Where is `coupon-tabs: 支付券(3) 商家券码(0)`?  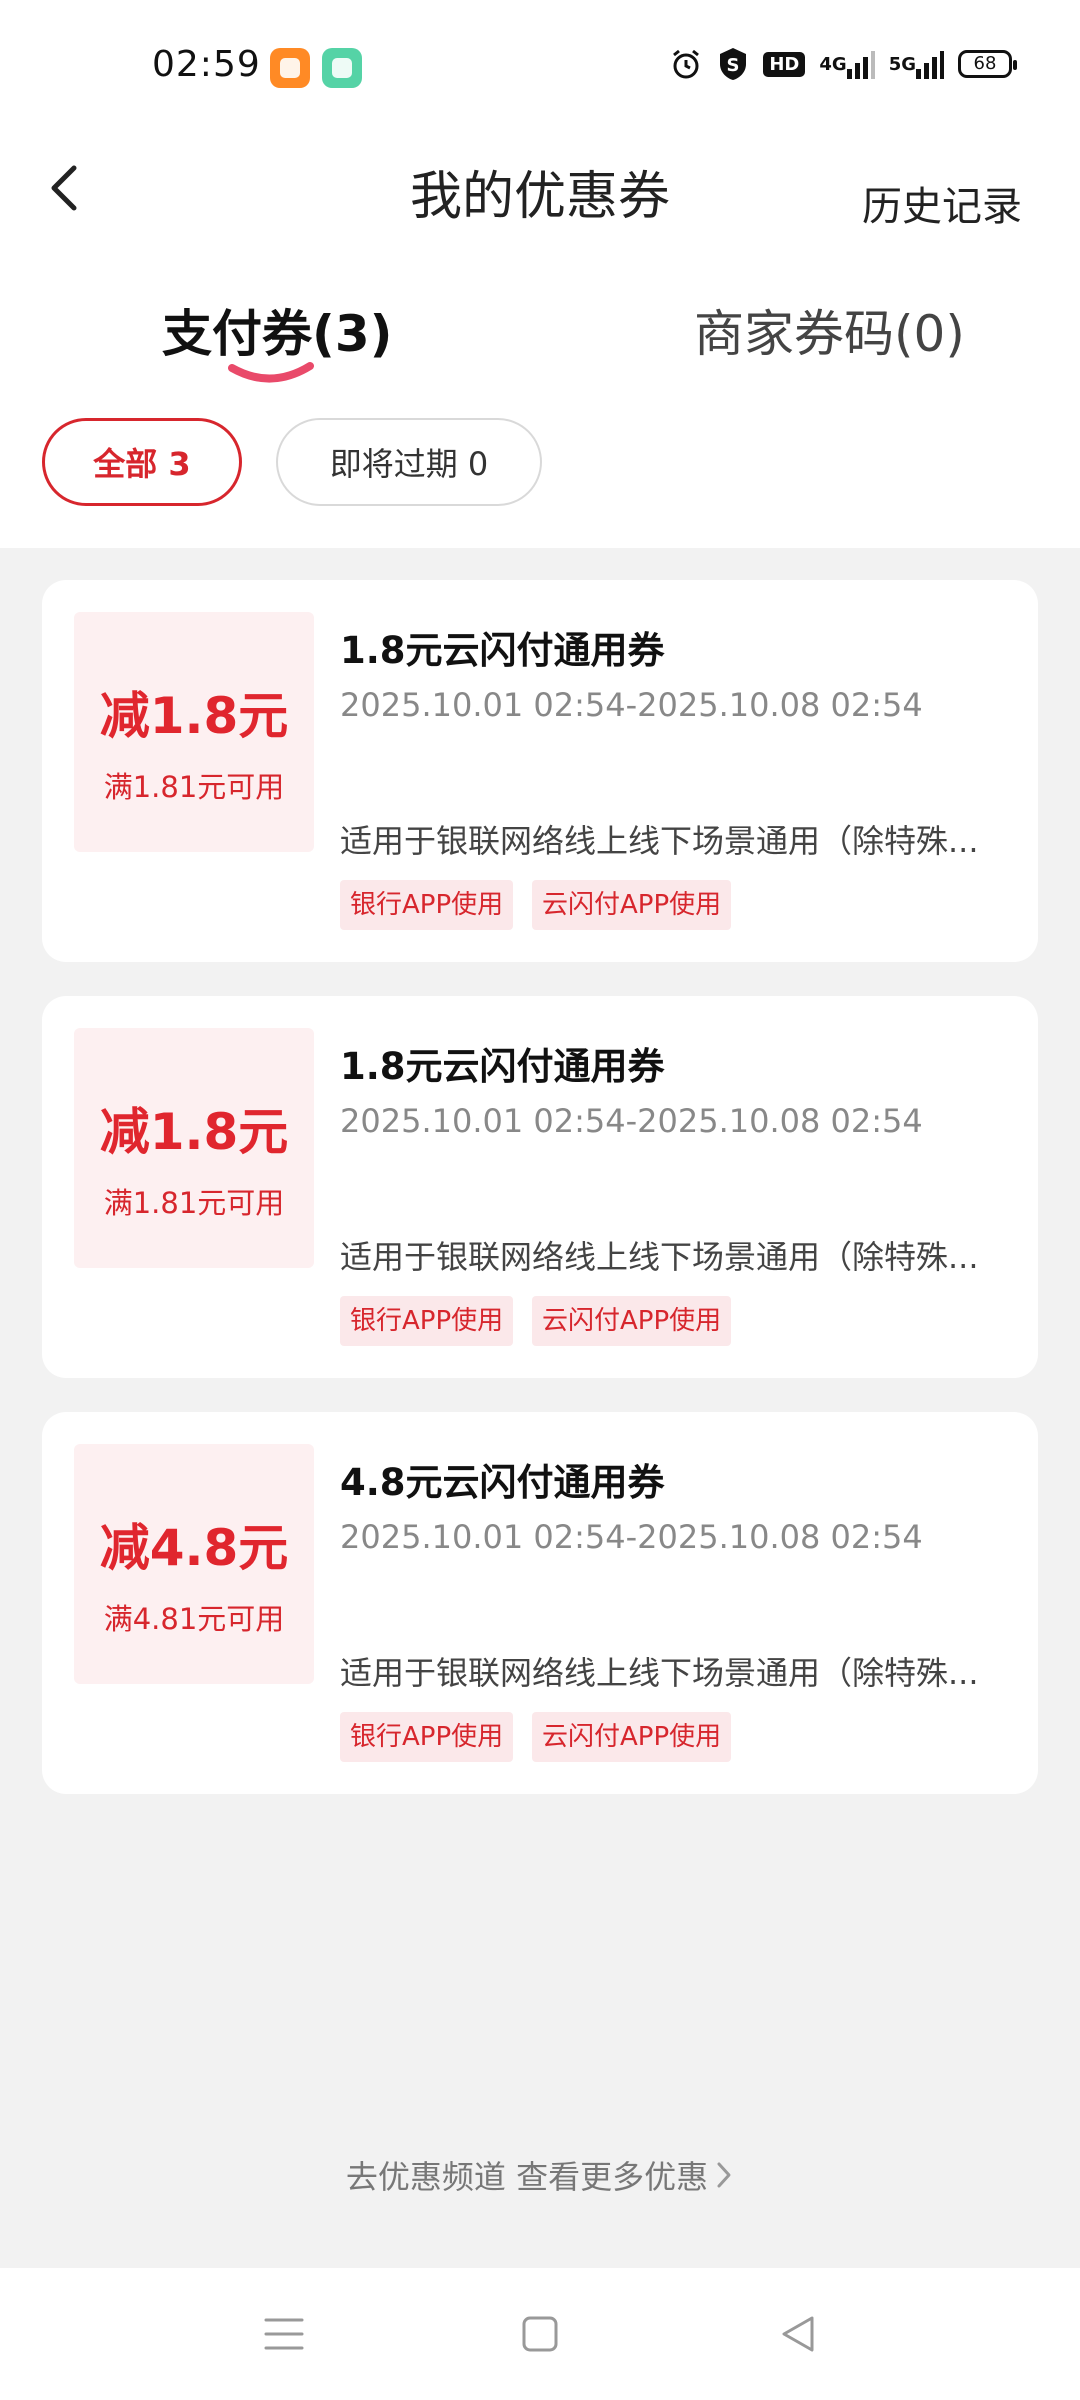
coupon-tabs: 支付券(3) 商家券码(0) is located at coordinates (540, 335).